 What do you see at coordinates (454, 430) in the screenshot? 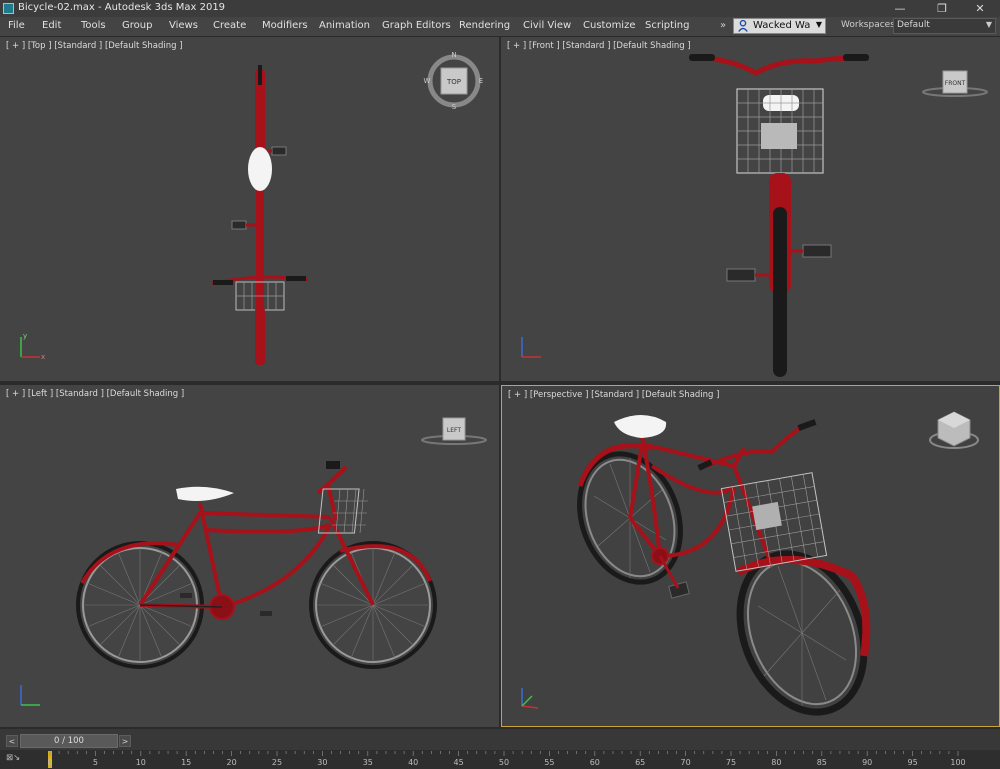
I see `viewcube-label-left: LEFT` at bounding box center [454, 430].